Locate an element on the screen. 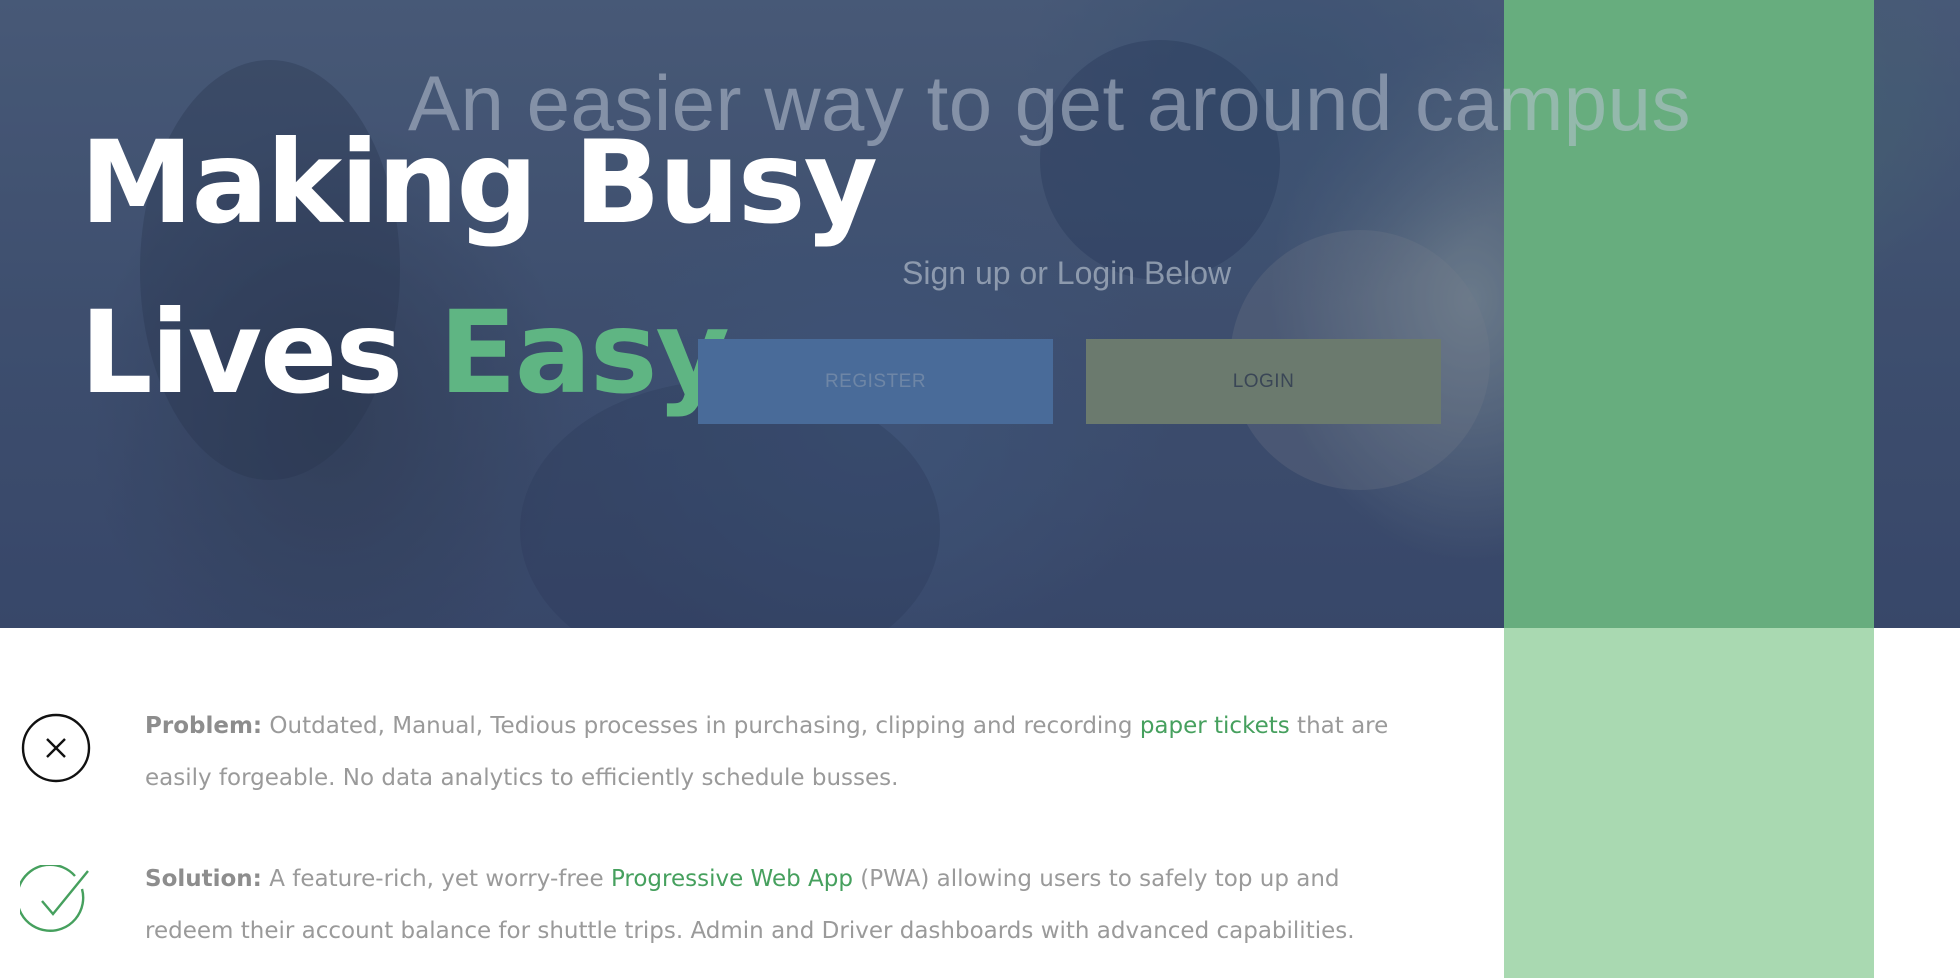  solution-highlight: Progressive Web App is located at coordinates (731, 879).